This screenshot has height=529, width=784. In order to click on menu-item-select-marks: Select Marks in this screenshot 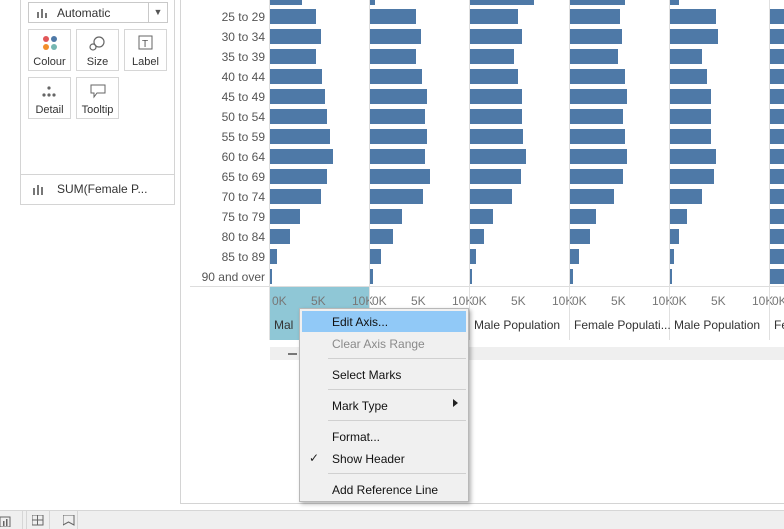, I will do `click(384, 374)`.